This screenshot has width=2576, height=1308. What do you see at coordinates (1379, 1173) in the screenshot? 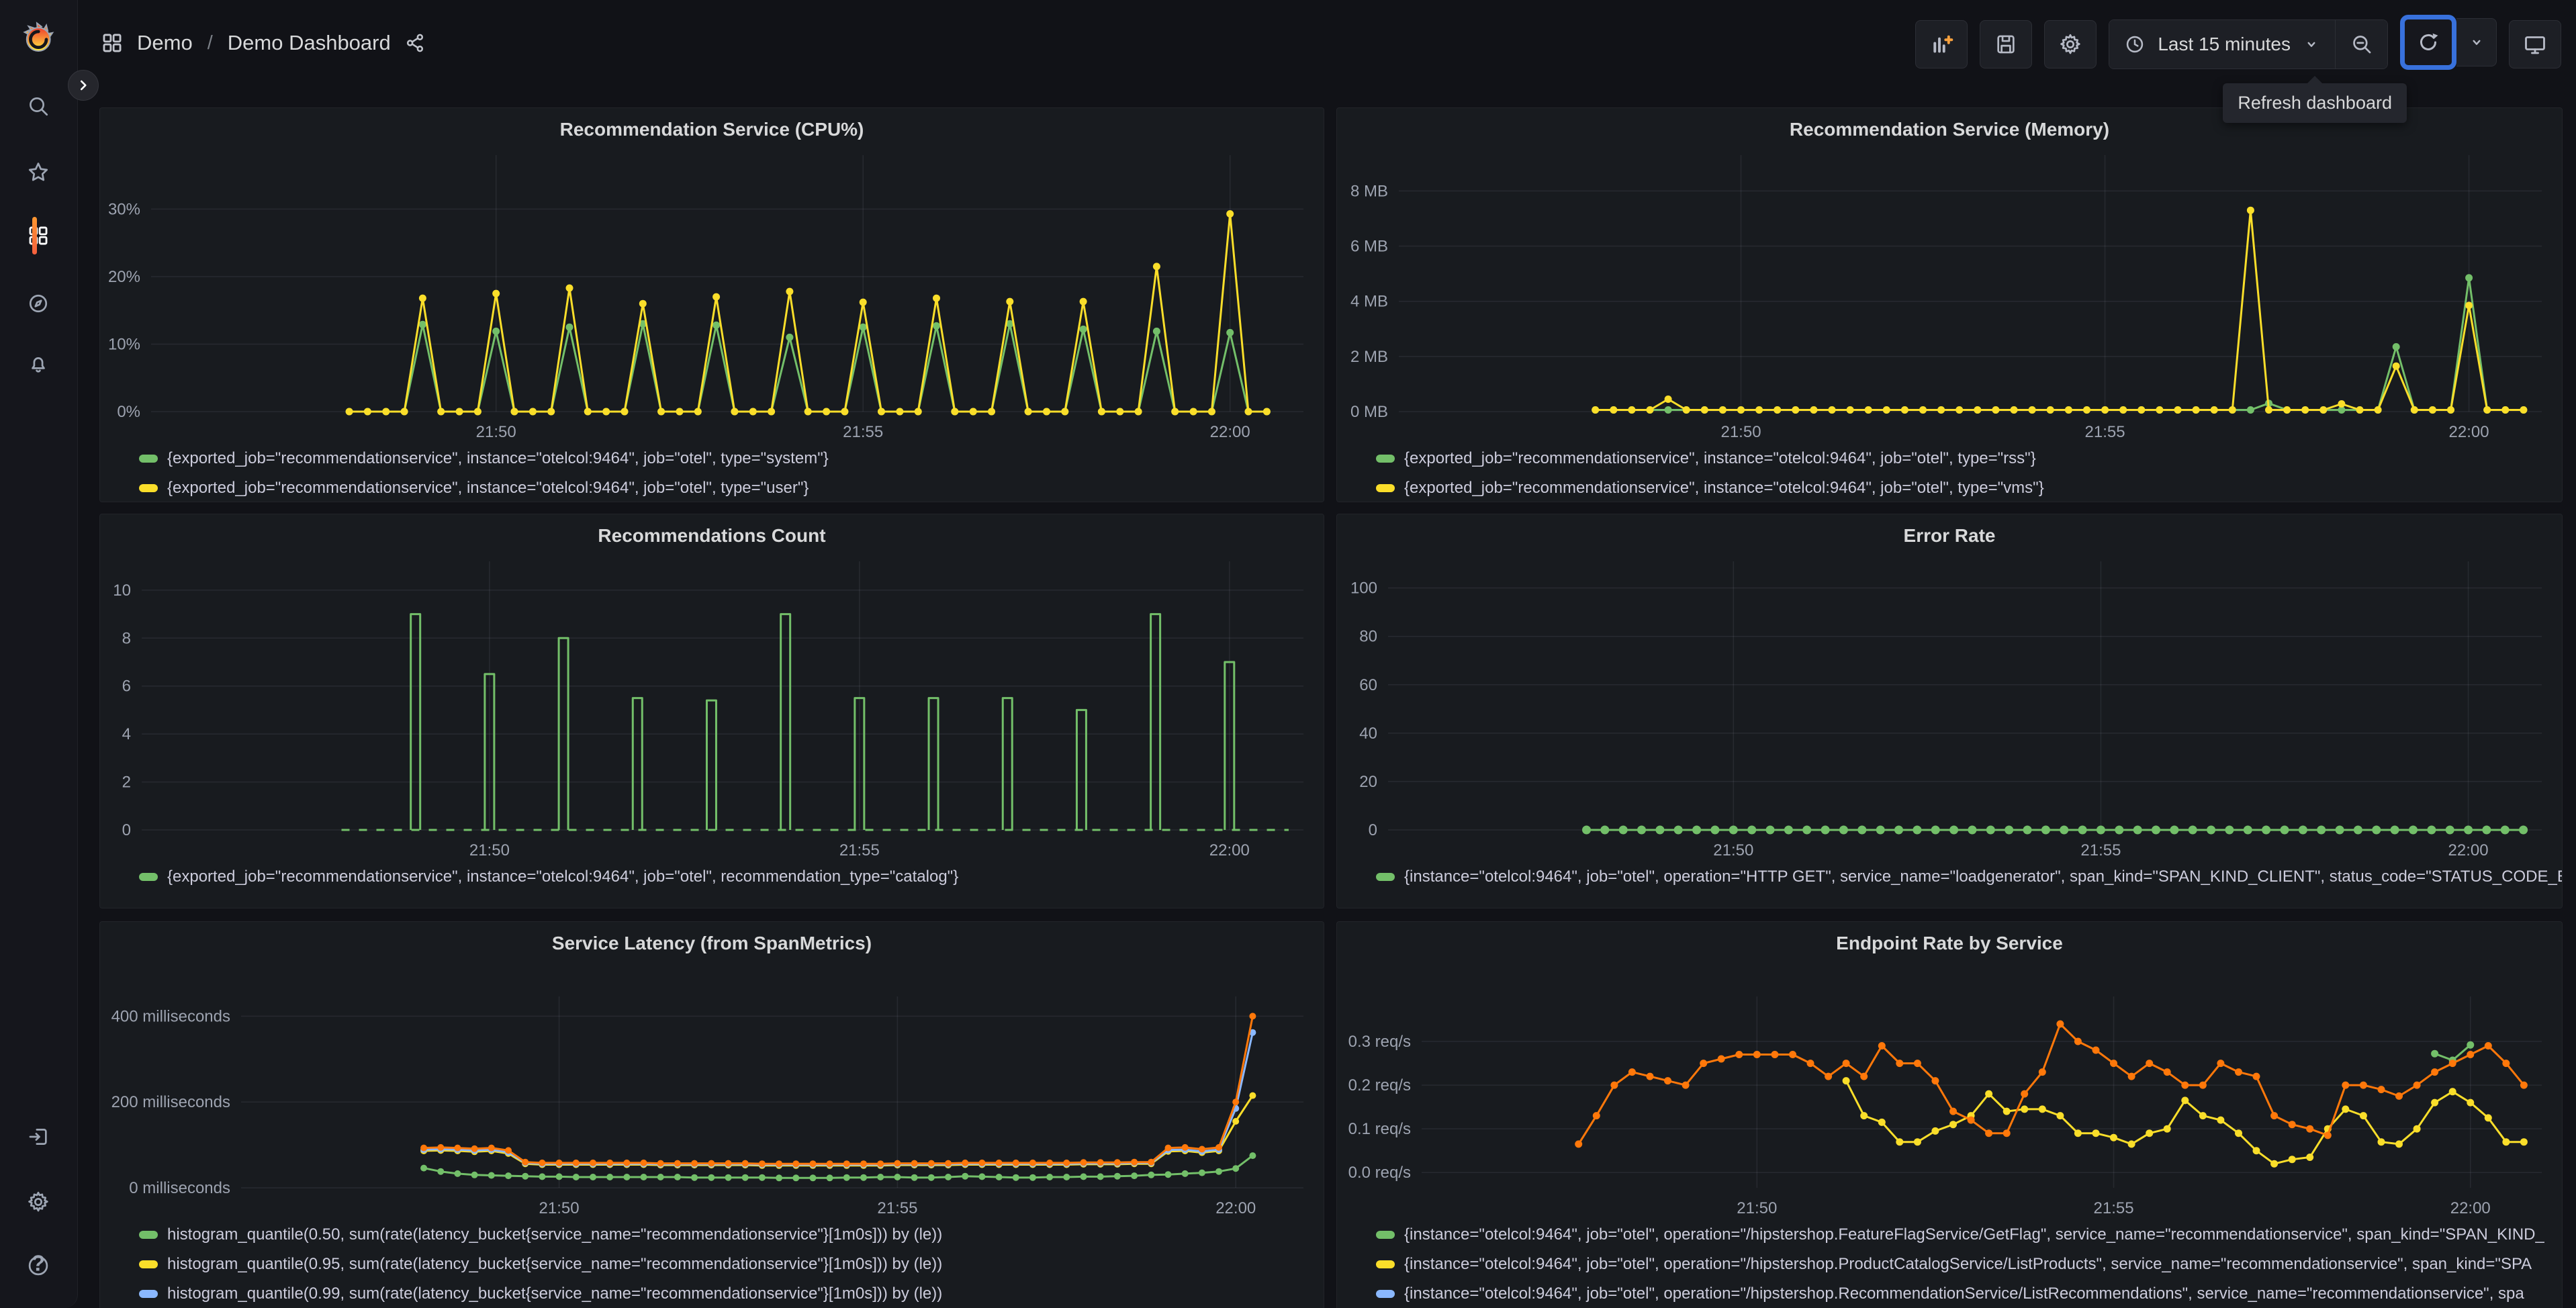
I see `svg-text: 0.0 req/s` at bounding box center [1379, 1173].